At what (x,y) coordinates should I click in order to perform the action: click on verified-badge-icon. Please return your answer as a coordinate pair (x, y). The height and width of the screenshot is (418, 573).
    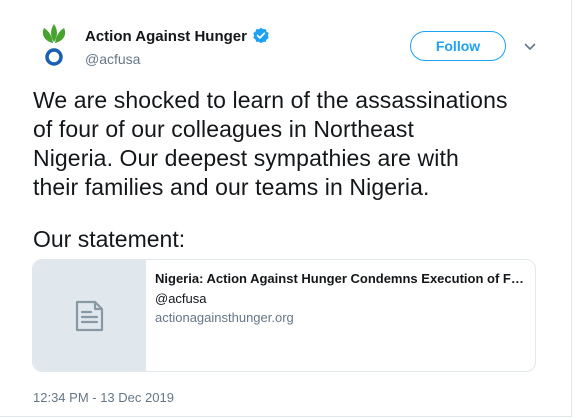
    Looking at the image, I should click on (261, 36).